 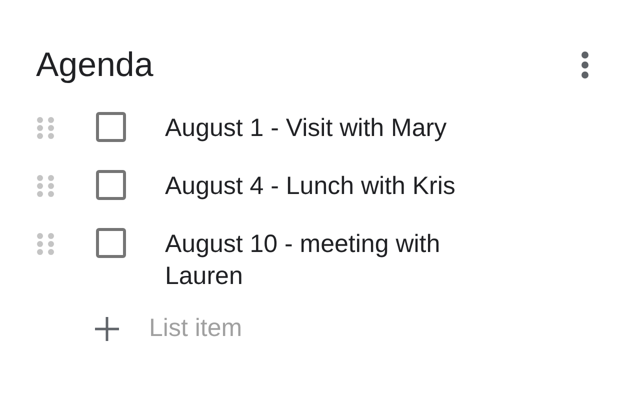 What do you see at coordinates (306, 128) in the screenshot?
I see `list-item-text: August 1 - Visit with Mary` at bounding box center [306, 128].